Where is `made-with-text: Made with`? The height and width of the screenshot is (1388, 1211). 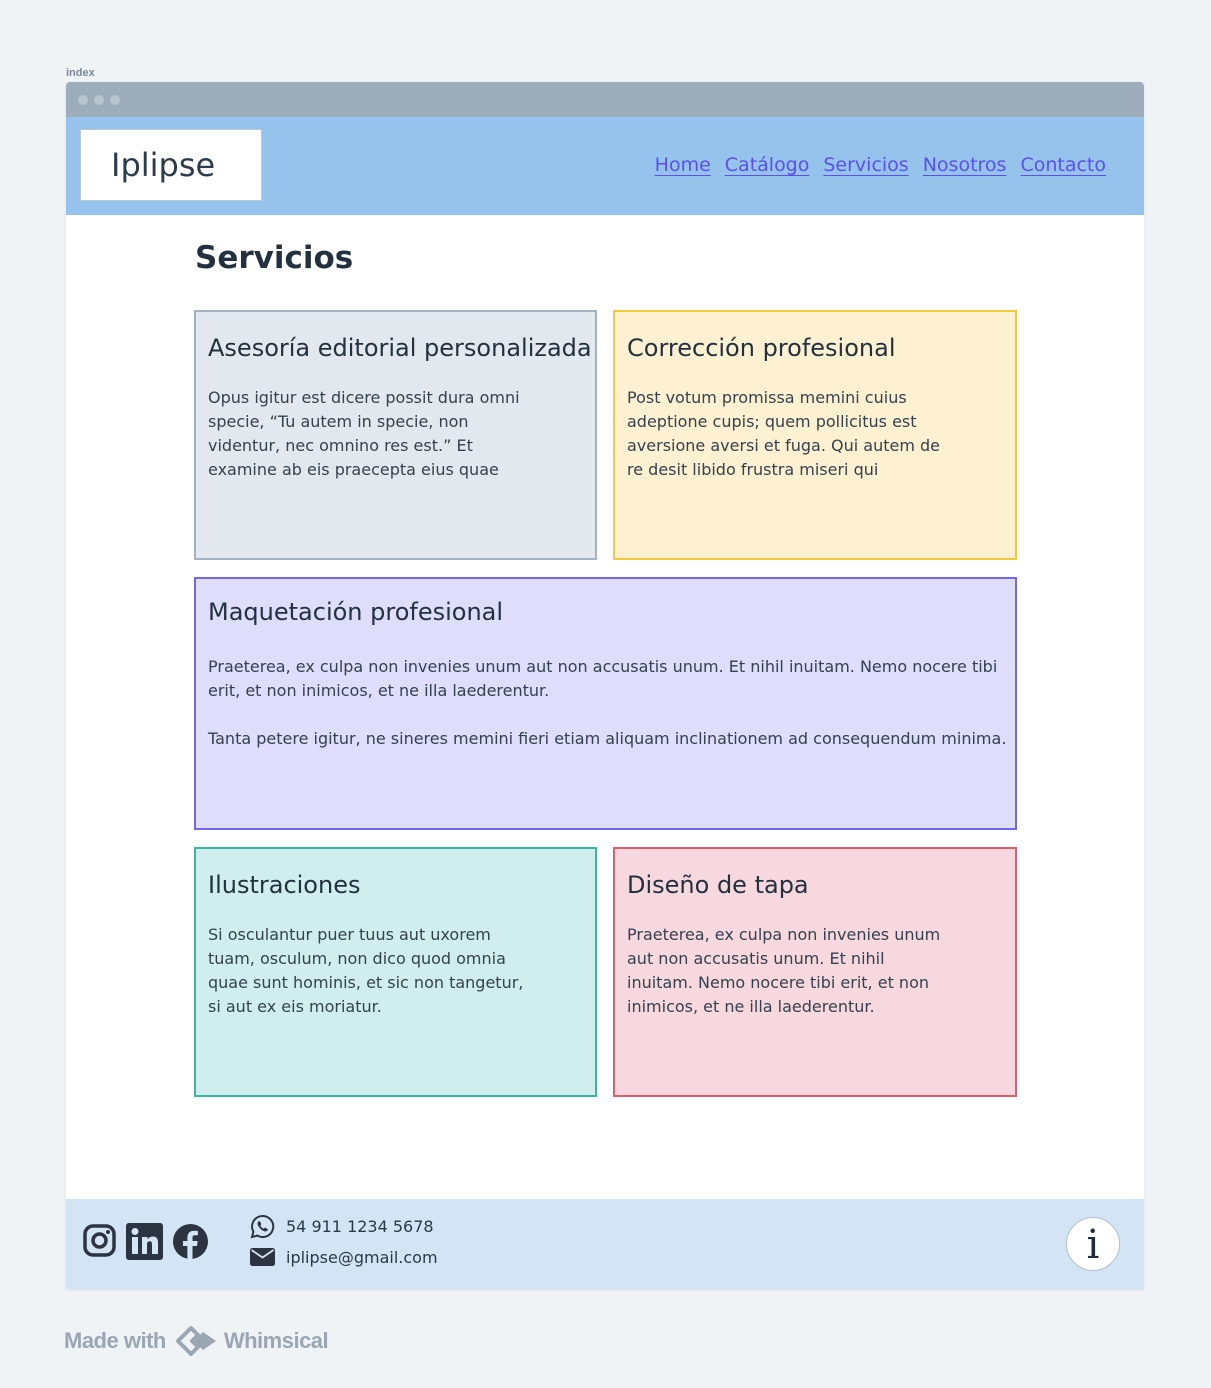
made-with-text: Made with is located at coordinates (115, 1340).